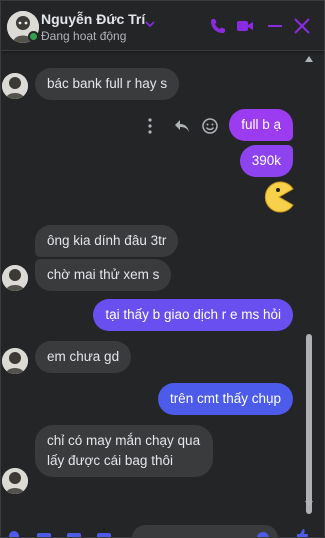 Image resolution: width=325 pixels, height=538 pixels. What do you see at coordinates (150, 24) in the screenshot?
I see `chevron-down-icon` at bounding box center [150, 24].